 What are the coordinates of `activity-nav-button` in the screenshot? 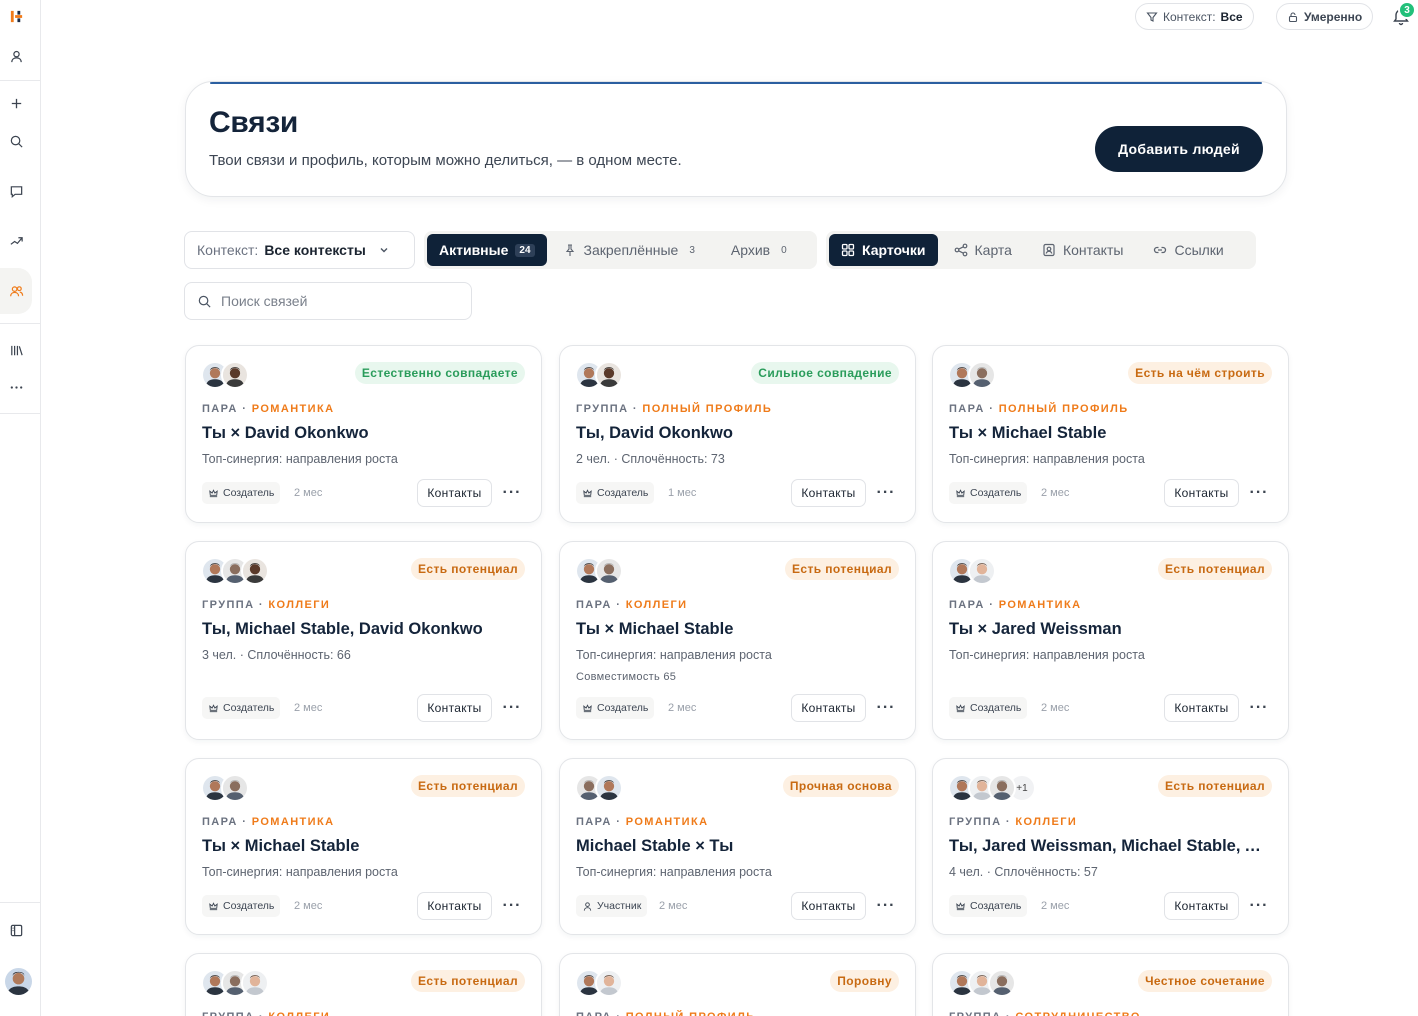 It's located at (16, 241).